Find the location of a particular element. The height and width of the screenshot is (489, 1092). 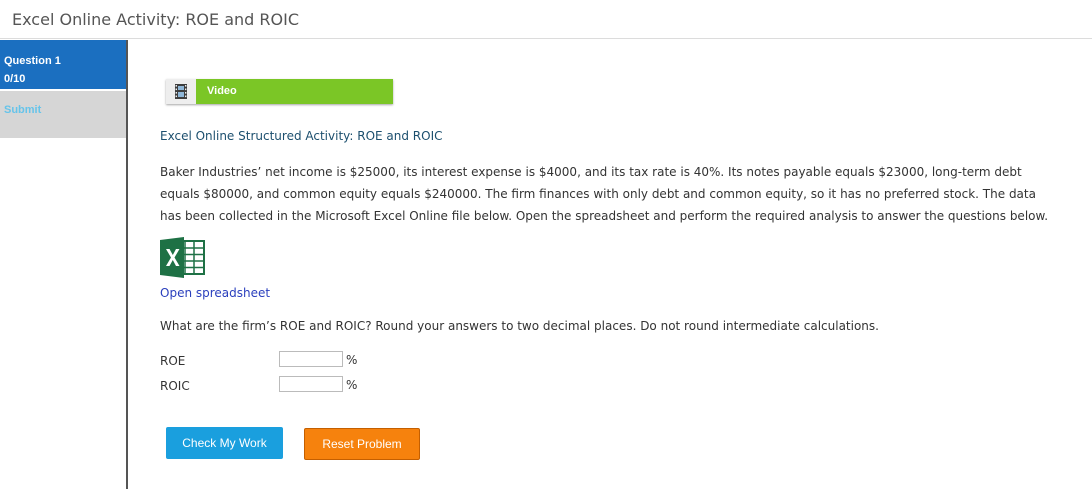

video-label: Video is located at coordinates (222, 91).